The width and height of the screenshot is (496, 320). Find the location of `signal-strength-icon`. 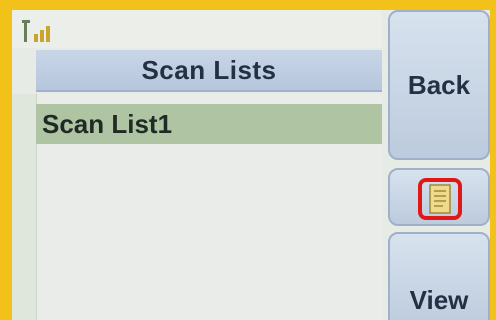

signal-strength-icon is located at coordinates (36, 31).